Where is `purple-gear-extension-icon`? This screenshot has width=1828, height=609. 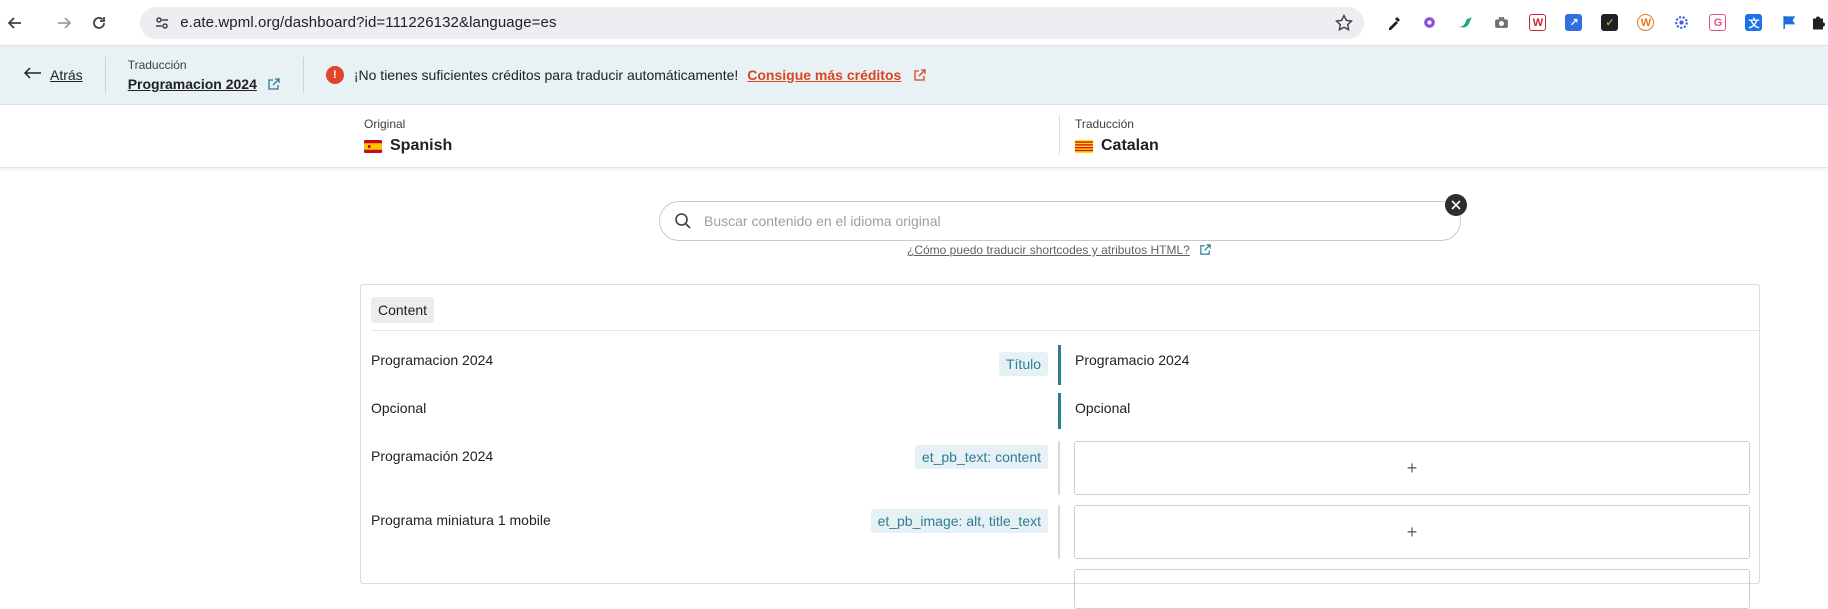
purple-gear-extension-icon is located at coordinates (1430, 23).